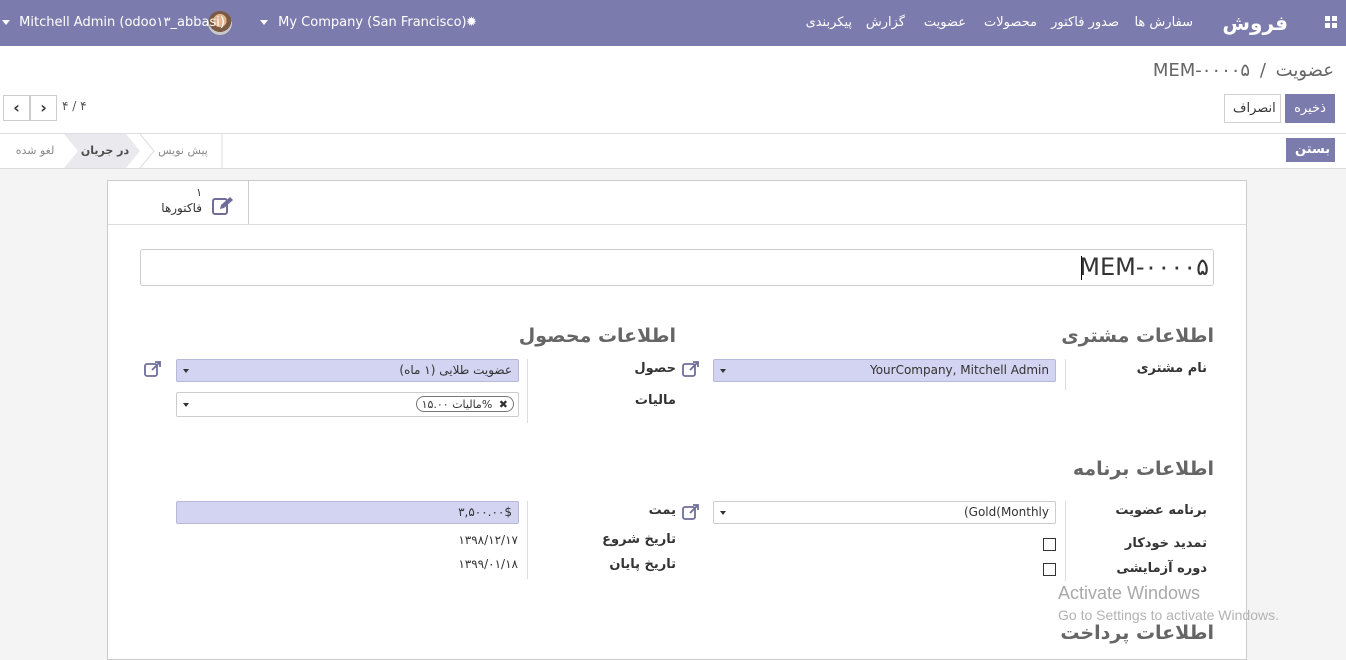 The height and width of the screenshot is (660, 1346). What do you see at coordinates (1161, 510) in the screenshot?
I see `program-label: برنامه عضویت` at bounding box center [1161, 510].